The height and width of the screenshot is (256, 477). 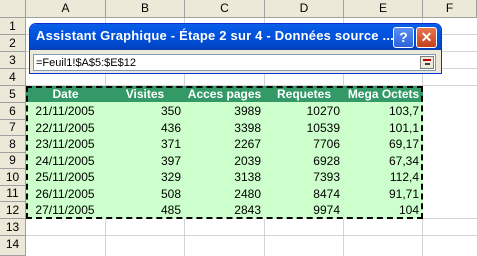 I want to click on column-header-d: D, so click(x=304, y=9).